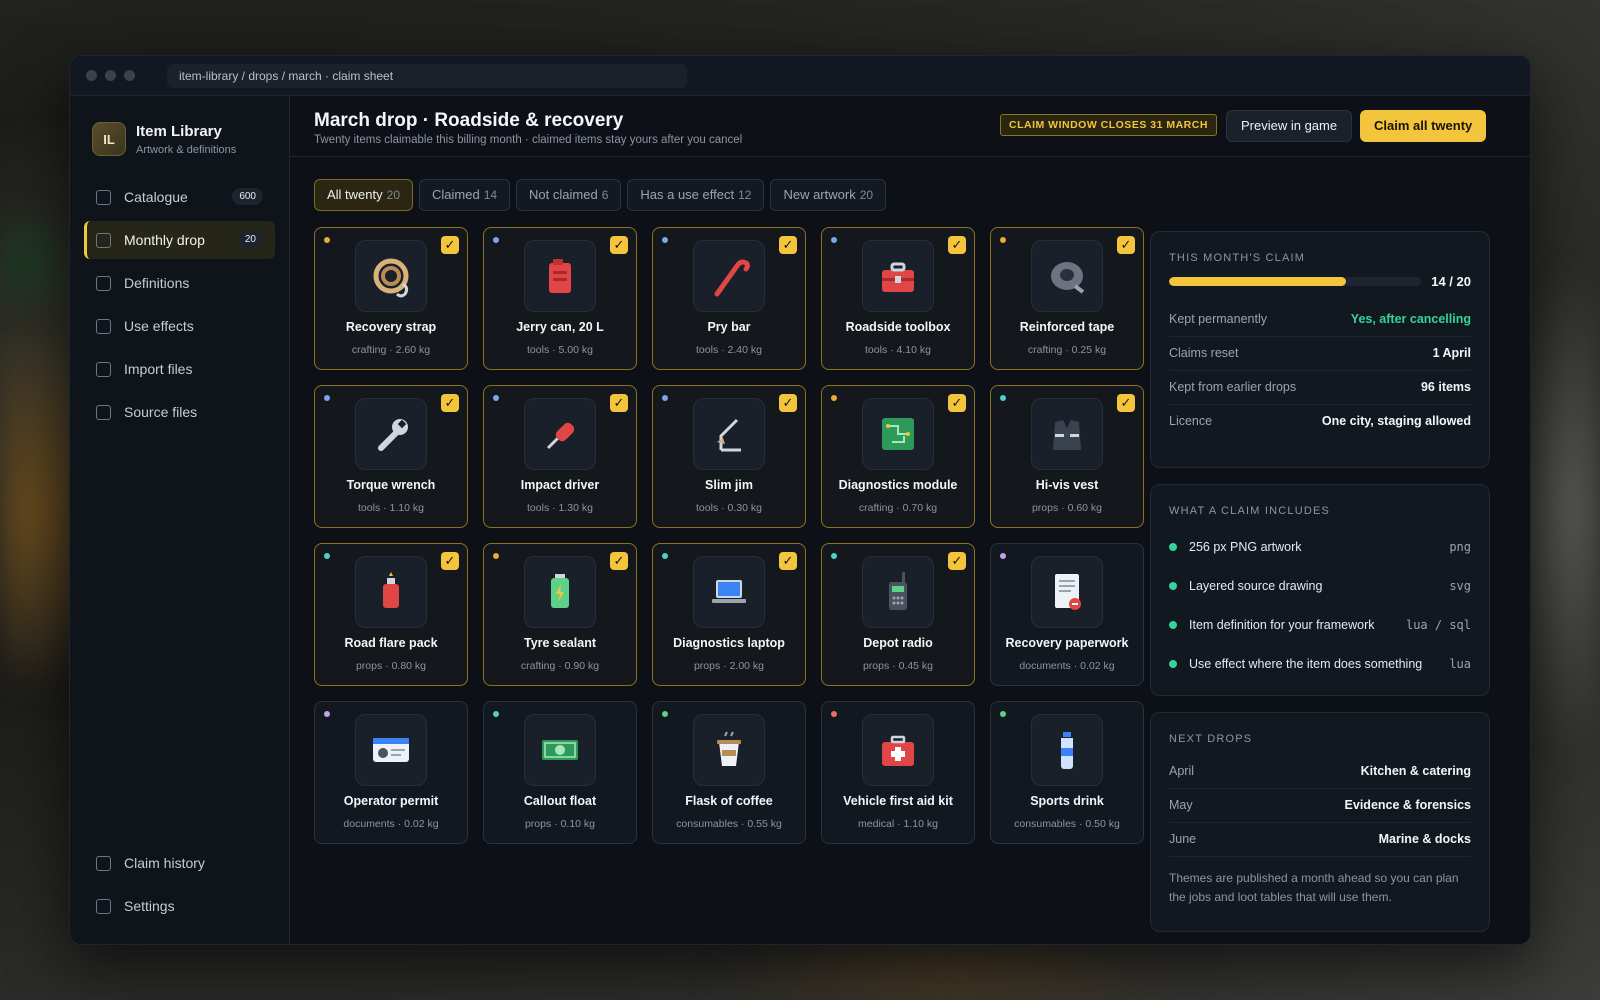 This screenshot has width=1600, height=1000. I want to click on progress-track, so click(1295, 281).